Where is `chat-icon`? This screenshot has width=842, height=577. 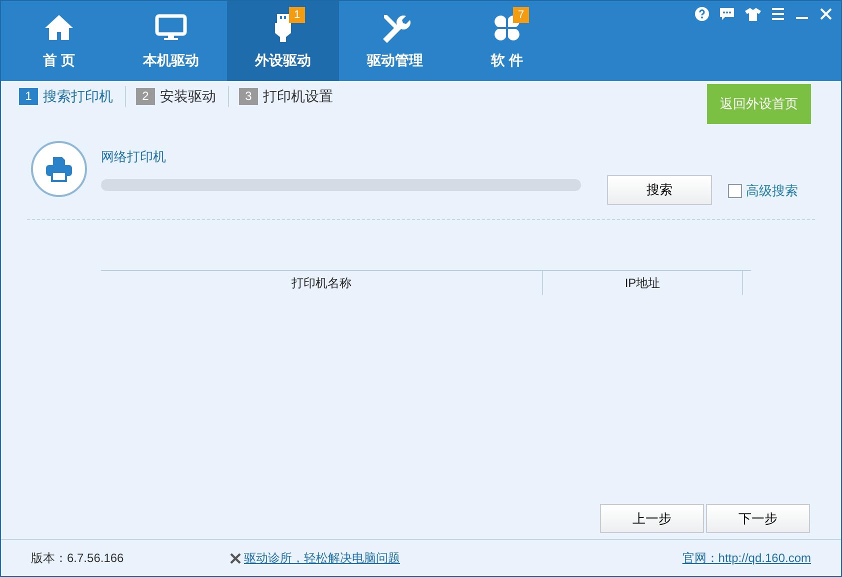 chat-icon is located at coordinates (727, 14).